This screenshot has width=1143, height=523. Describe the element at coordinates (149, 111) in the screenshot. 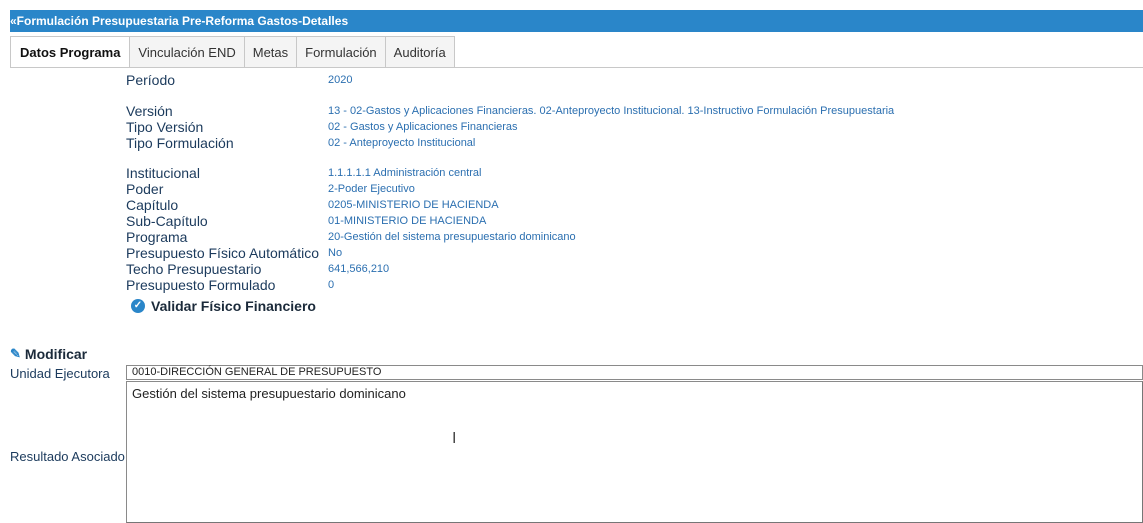

I see `version-label: Versión` at that location.